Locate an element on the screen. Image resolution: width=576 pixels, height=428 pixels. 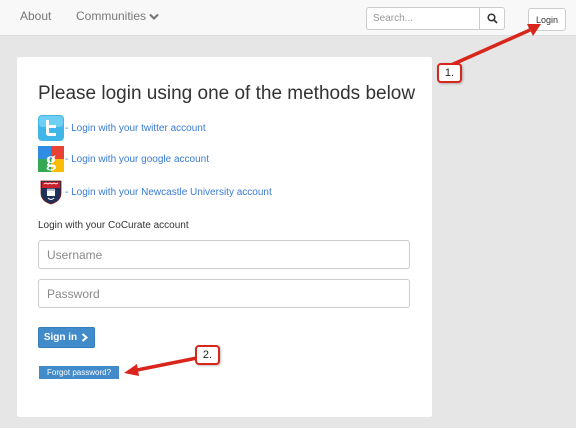
google-login-link: g - Login with your google account is located at coordinates (123, 159).